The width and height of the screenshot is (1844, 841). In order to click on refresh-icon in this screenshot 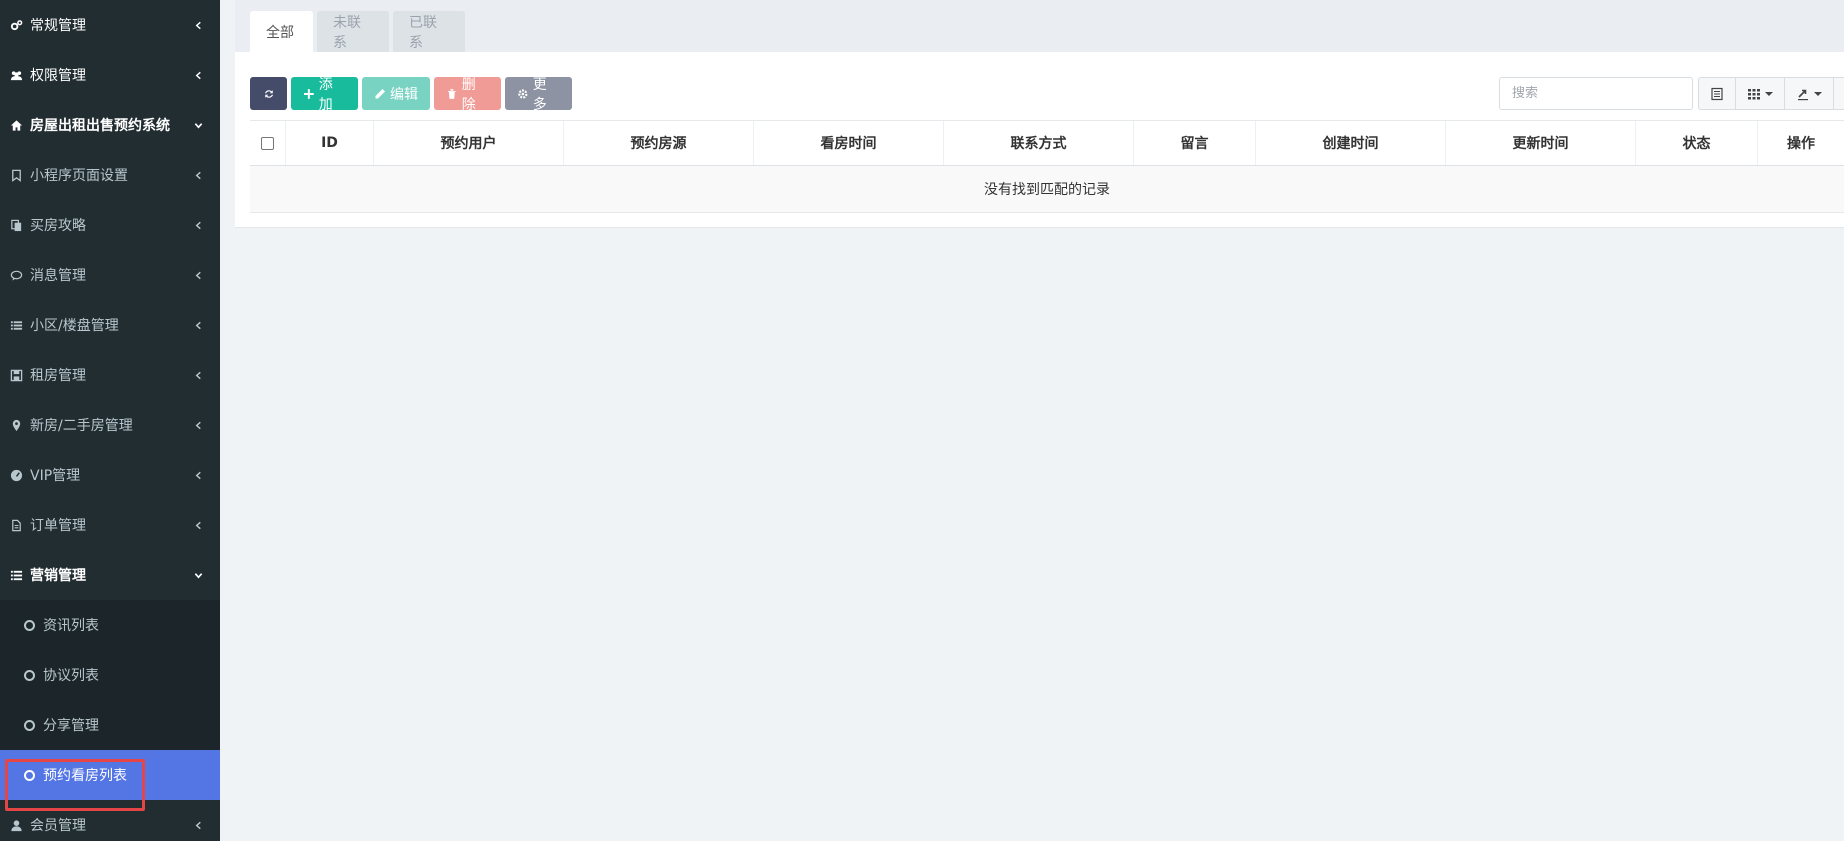, I will do `click(268, 93)`.